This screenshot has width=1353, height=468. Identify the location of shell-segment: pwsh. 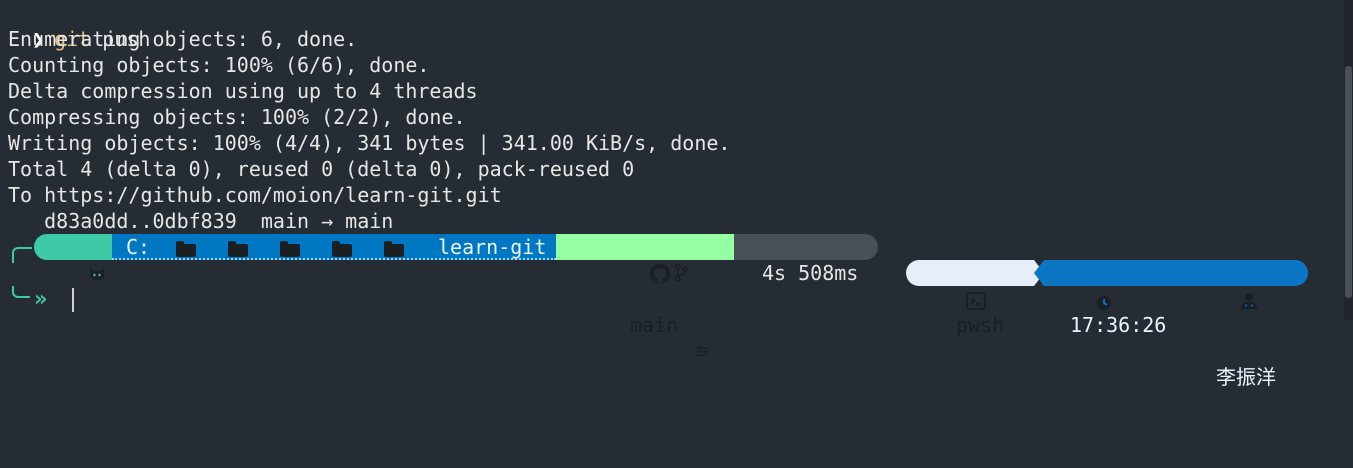
(970, 298).